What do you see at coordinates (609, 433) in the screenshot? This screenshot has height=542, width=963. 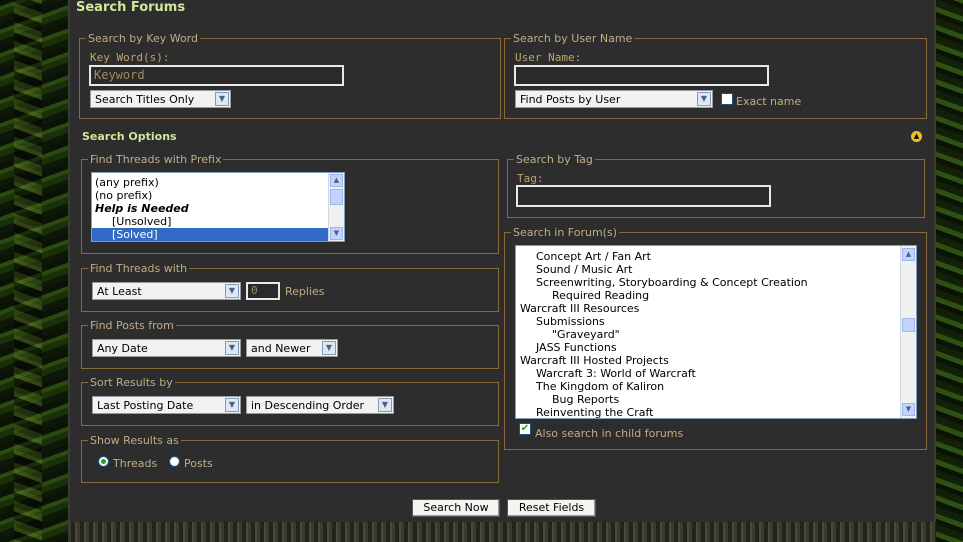 I see `child-forums-label: Also search in child forums` at bounding box center [609, 433].